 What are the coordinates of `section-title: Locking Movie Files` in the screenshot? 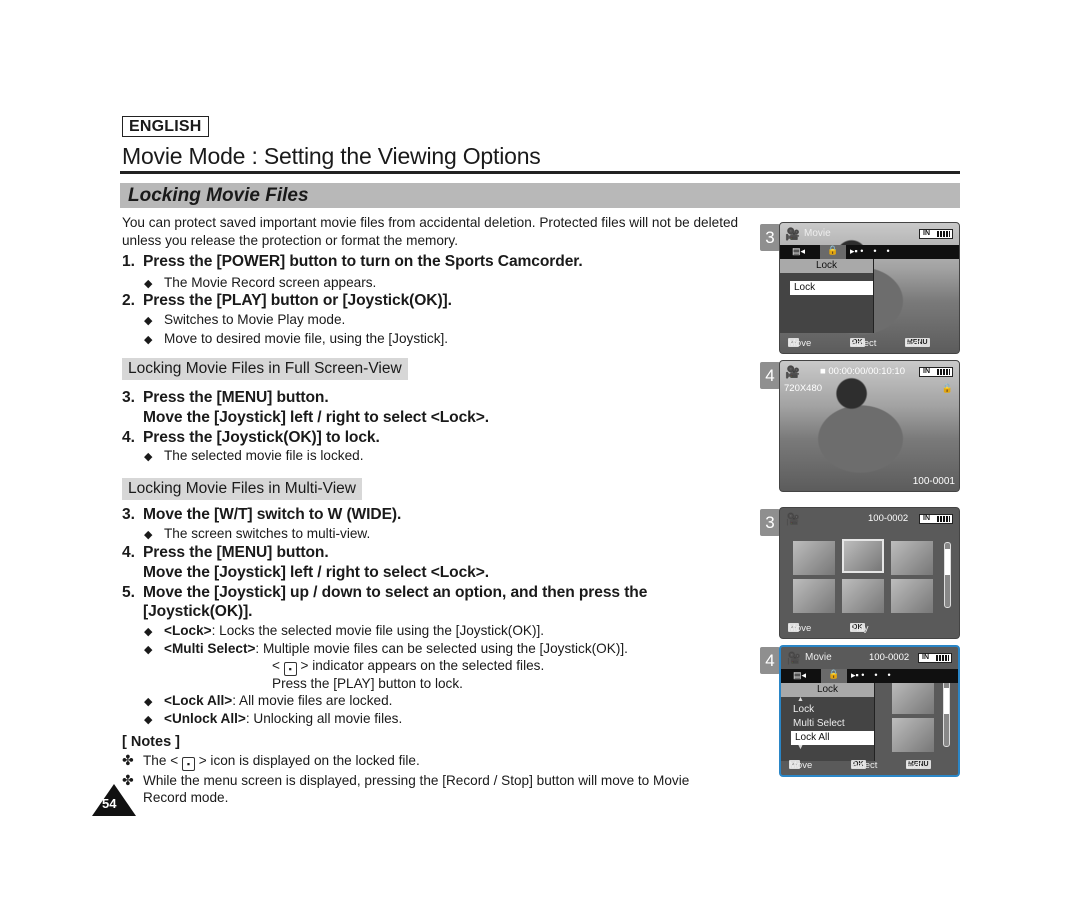 It's located at (218, 195).